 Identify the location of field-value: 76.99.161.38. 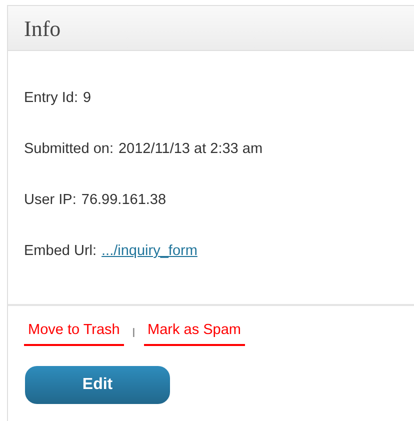
(123, 200).